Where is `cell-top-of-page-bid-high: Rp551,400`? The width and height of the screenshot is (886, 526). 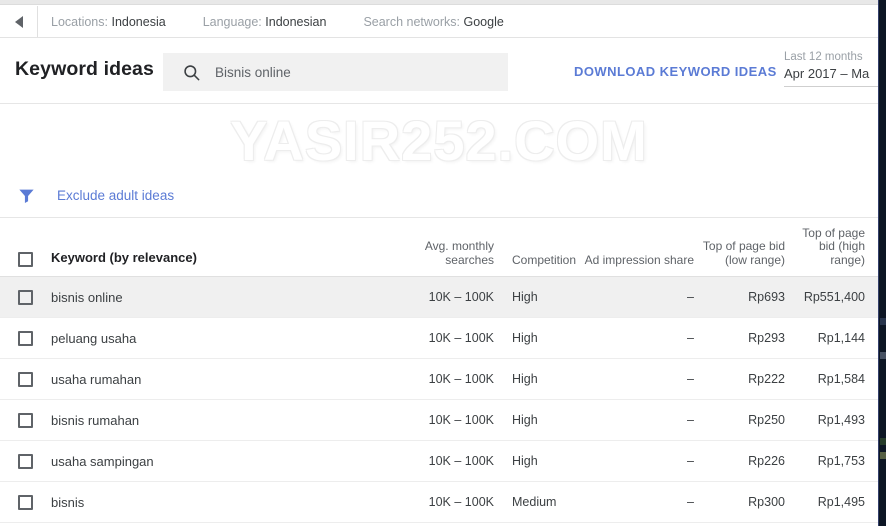
cell-top-of-page-bid-high: Rp551,400 is located at coordinates (834, 297).